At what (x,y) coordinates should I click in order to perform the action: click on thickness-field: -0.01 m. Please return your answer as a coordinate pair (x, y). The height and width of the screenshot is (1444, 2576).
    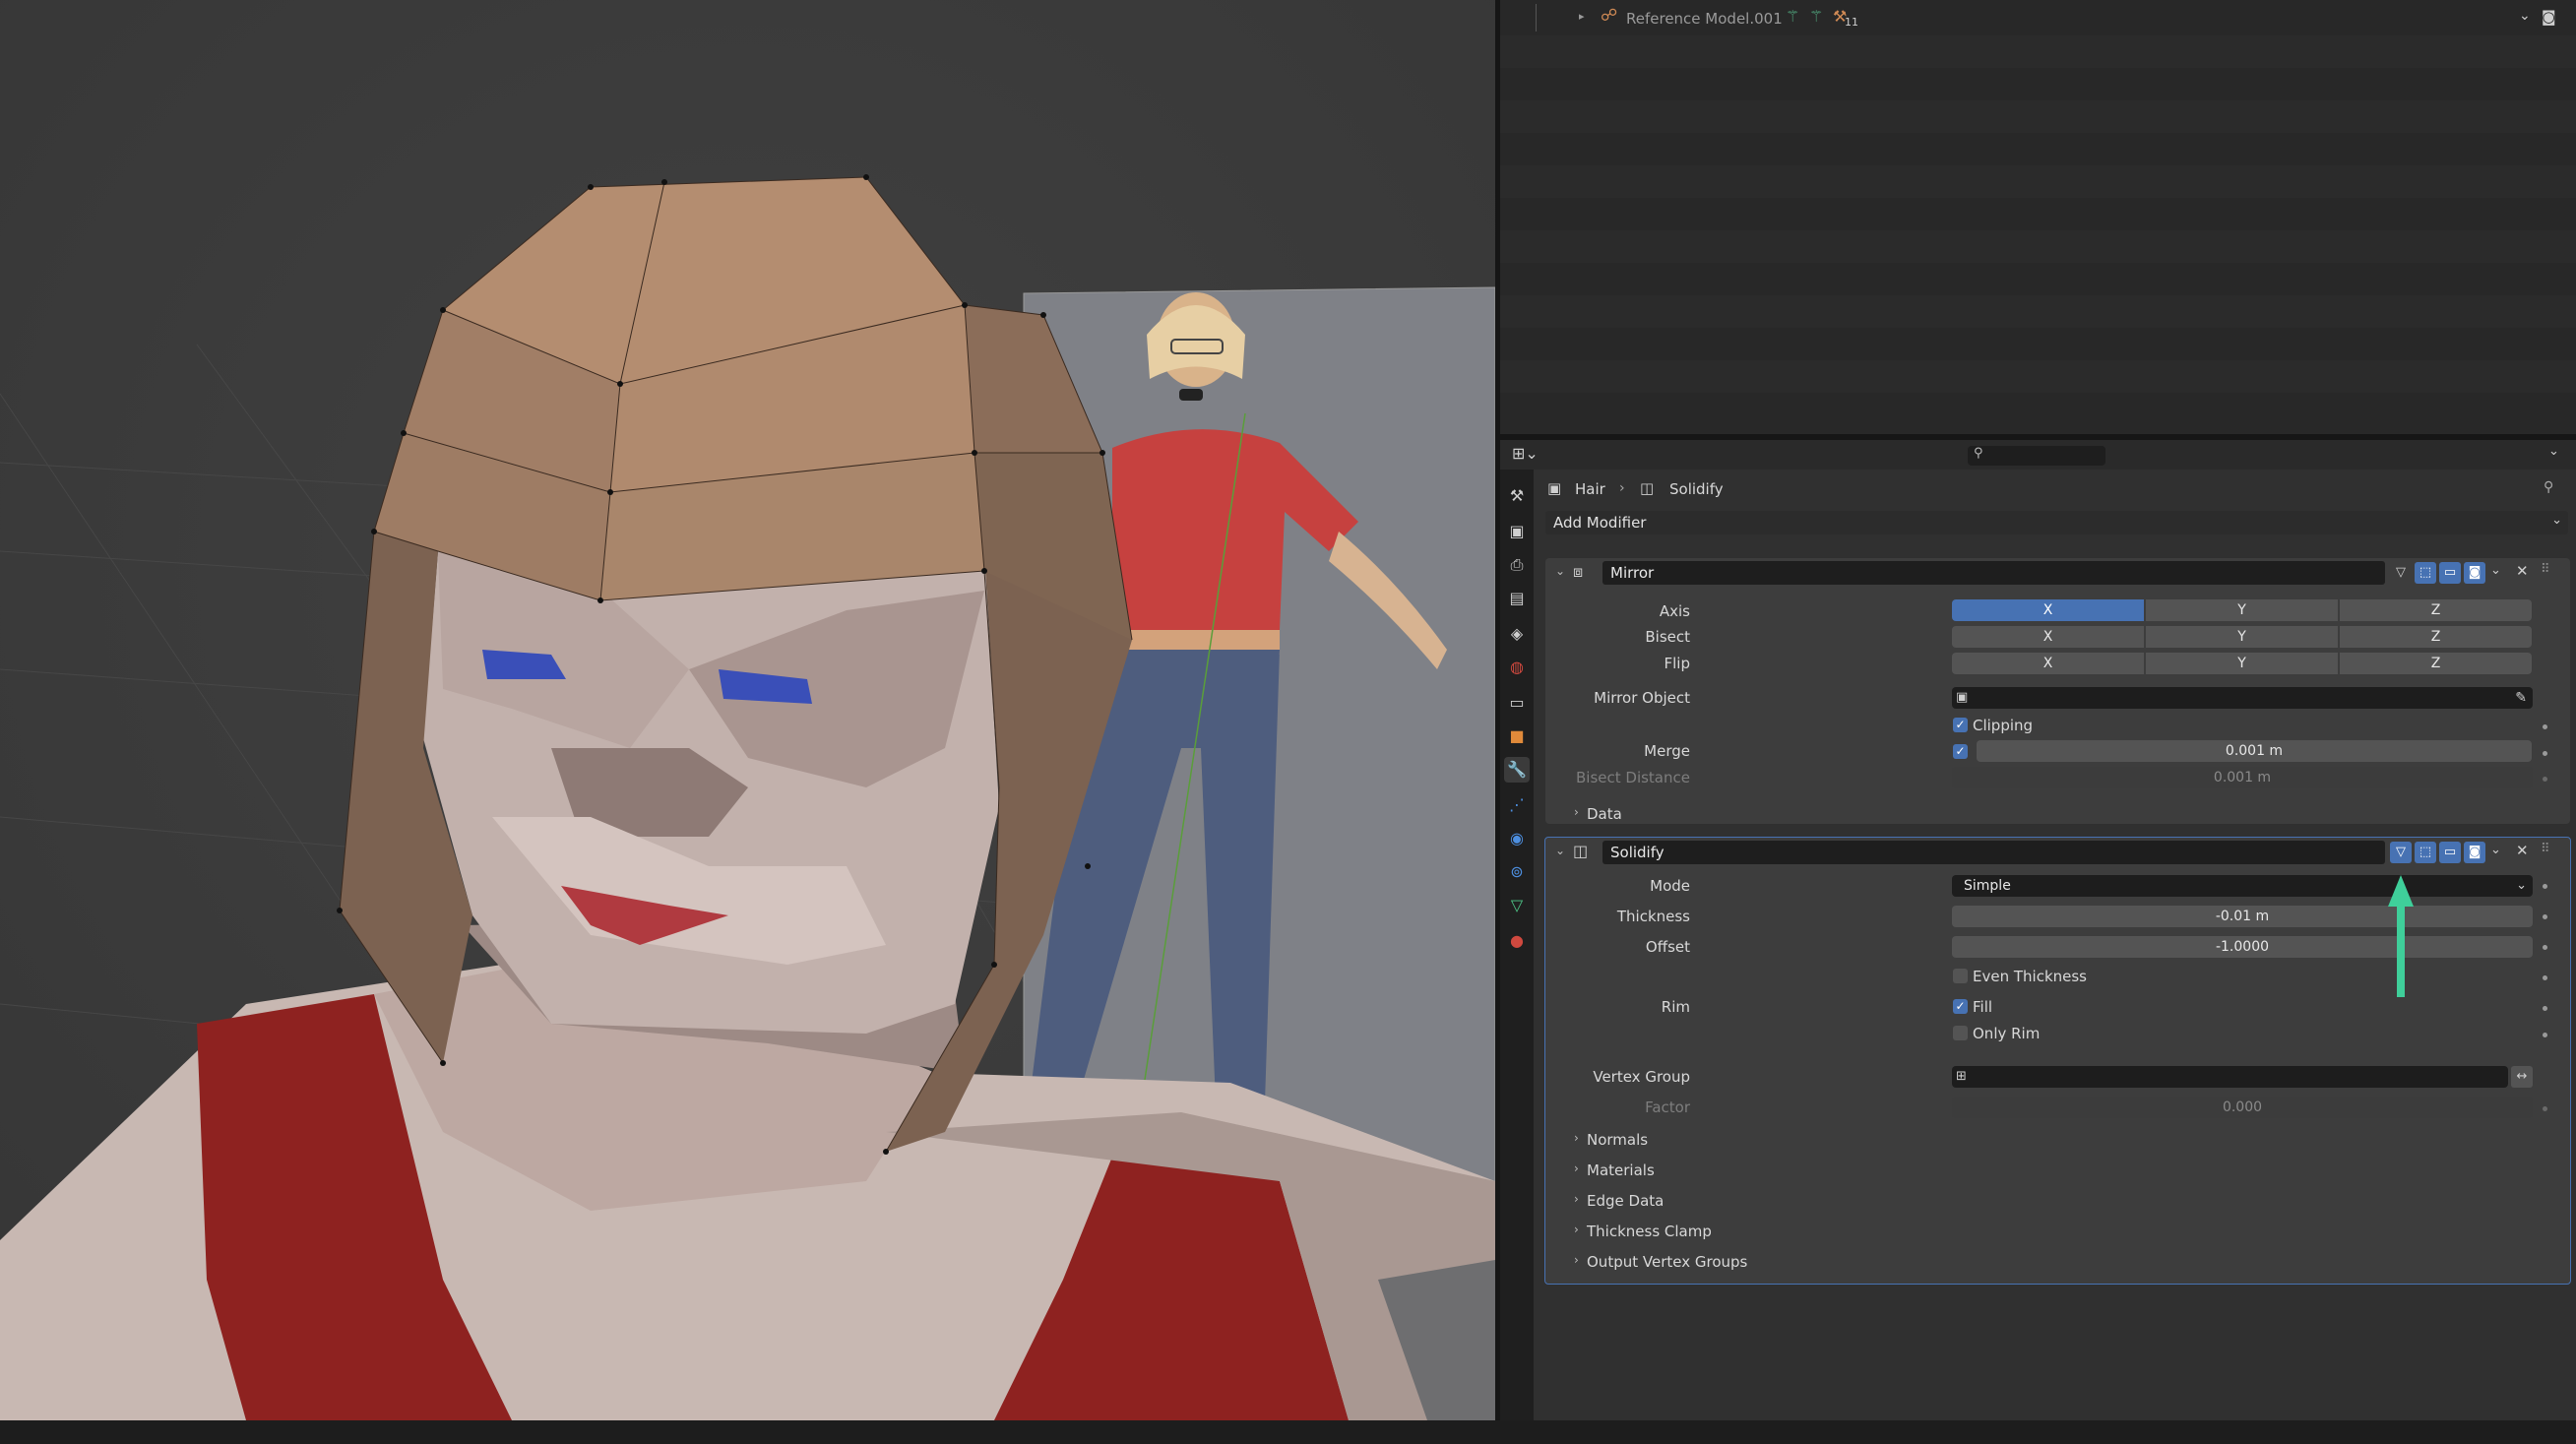
    Looking at the image, I should click on (2243, 916).